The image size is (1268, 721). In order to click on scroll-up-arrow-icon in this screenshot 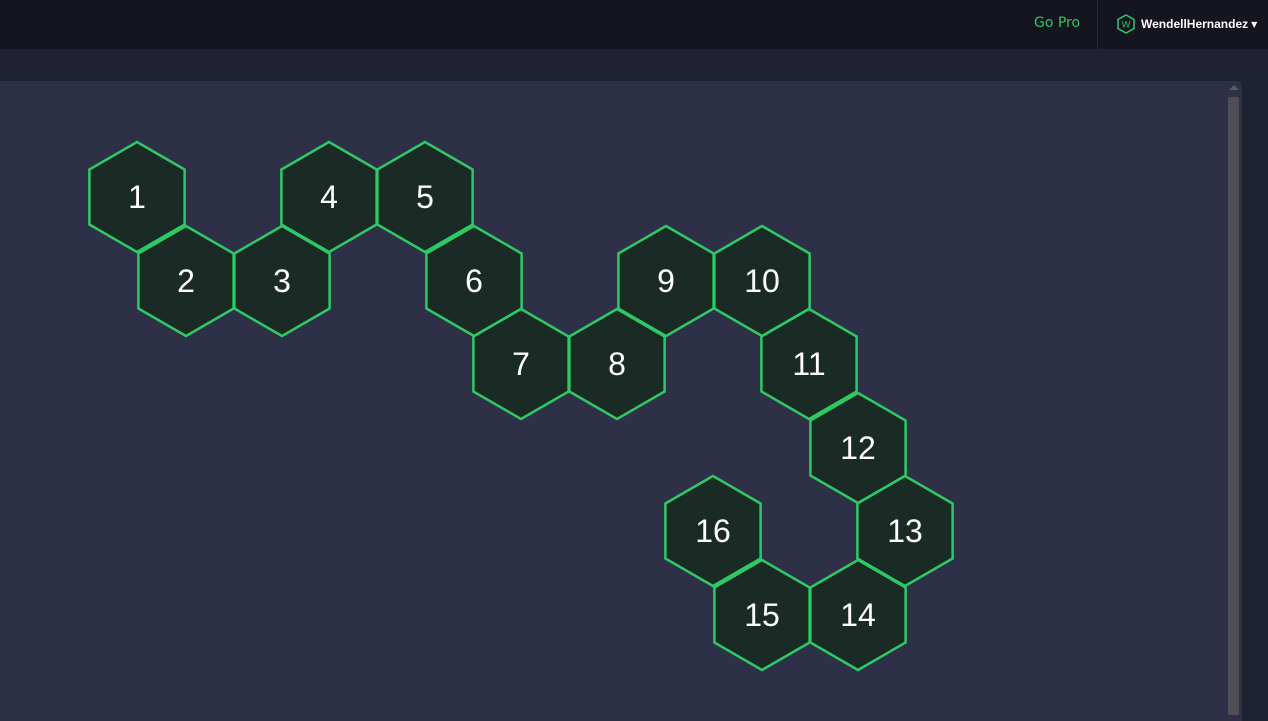, I will do `click(1234, 87)`.